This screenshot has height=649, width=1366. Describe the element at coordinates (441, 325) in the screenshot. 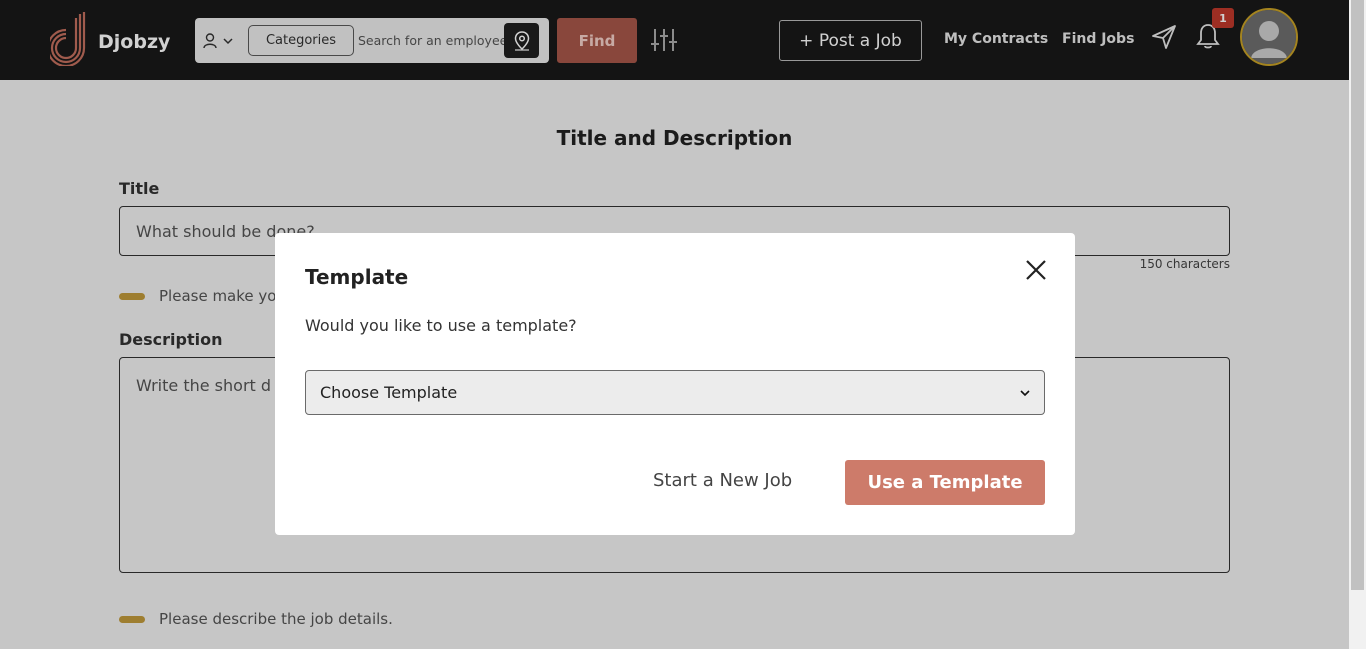

I see `modal-question: Would you like to use a template?` at that location.